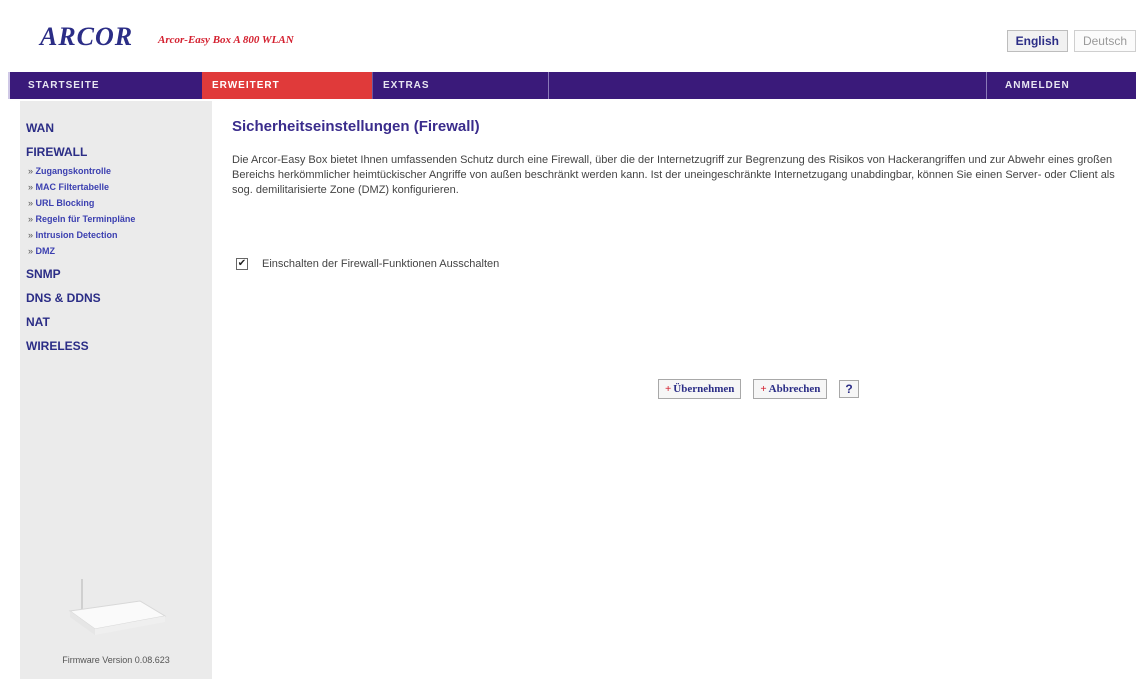  What do you see at coordinates (1071, 41) in the screenshot?
I see `language-switcher: English Deutsch` at bounding box center [1071, 41].